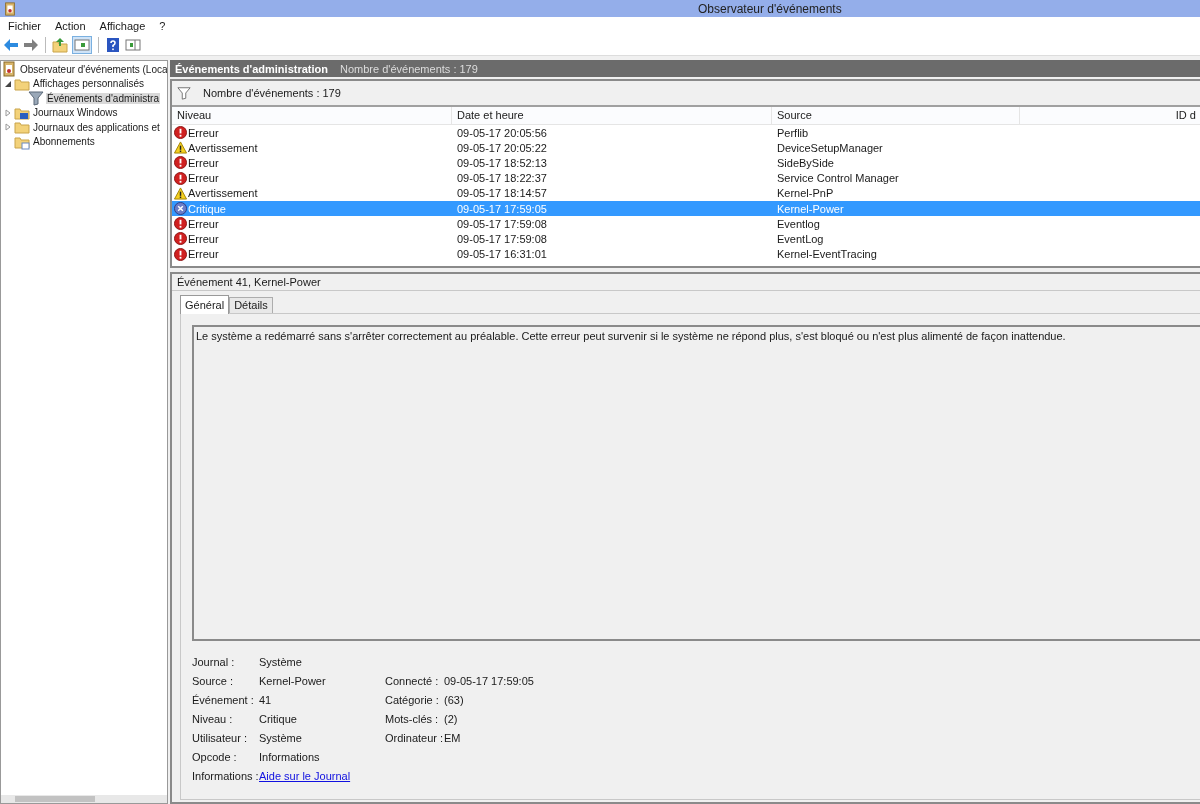 Image resolution: width=1200 pixels, height=804 pixels. What do you see at coordinates (305, 776) in the screenshot?
I see `help-link: Aide sur le Journal` at bounding box center [305, 776].